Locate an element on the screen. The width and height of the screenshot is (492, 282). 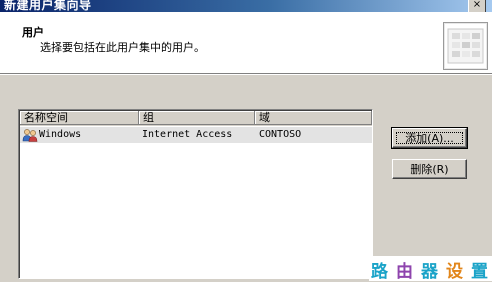
cell-domain: CONTOSO is located at coordinates (280, 134).